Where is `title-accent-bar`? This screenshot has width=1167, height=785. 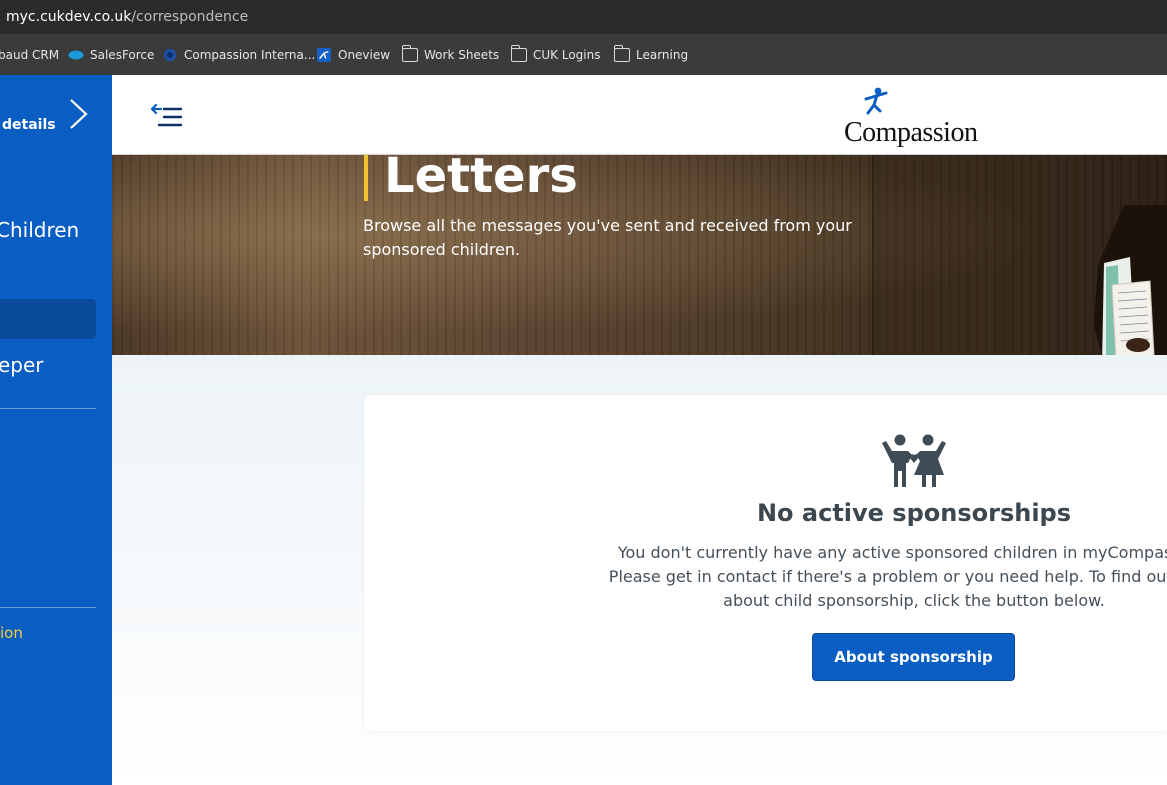 title-accent-bar is located at coordinates (366, 178).